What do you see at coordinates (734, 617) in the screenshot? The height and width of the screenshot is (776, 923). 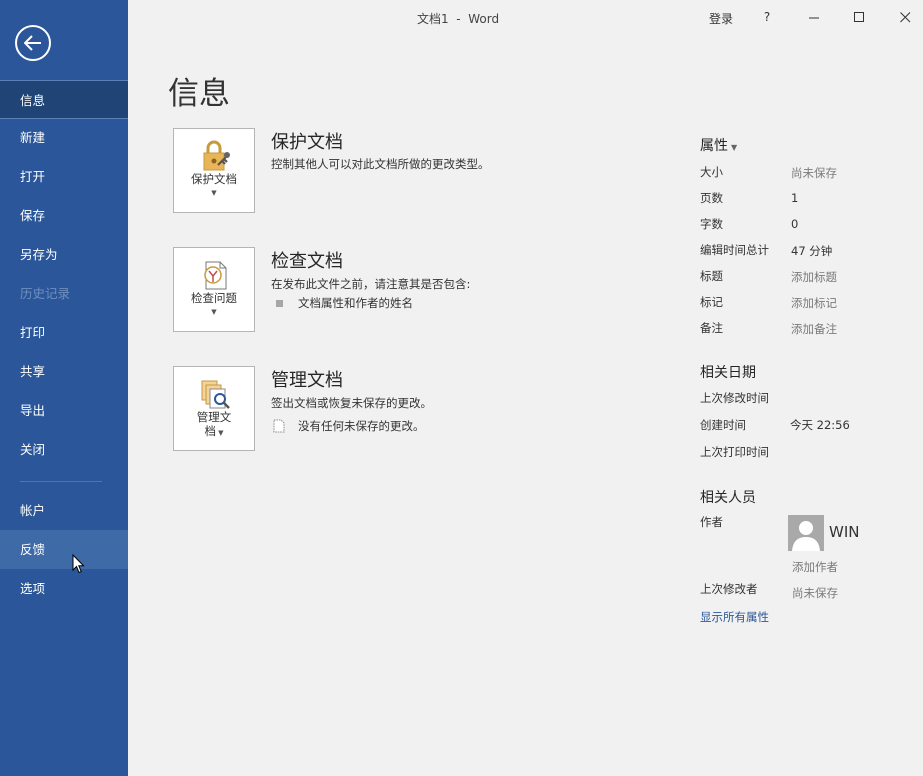 I see `show-all-properties-link: 显示所有属性` at bounding box center [734, 617].